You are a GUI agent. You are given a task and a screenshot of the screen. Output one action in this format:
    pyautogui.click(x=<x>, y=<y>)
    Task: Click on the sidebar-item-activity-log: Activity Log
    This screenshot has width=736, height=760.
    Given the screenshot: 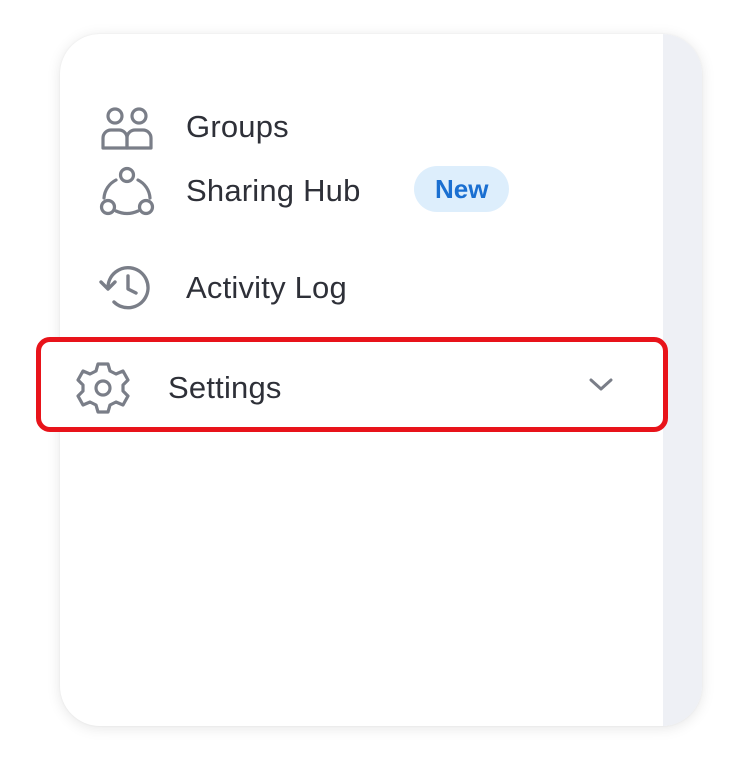 What is the action you would take?
    pyautogui.click(x=361, y=288)
    